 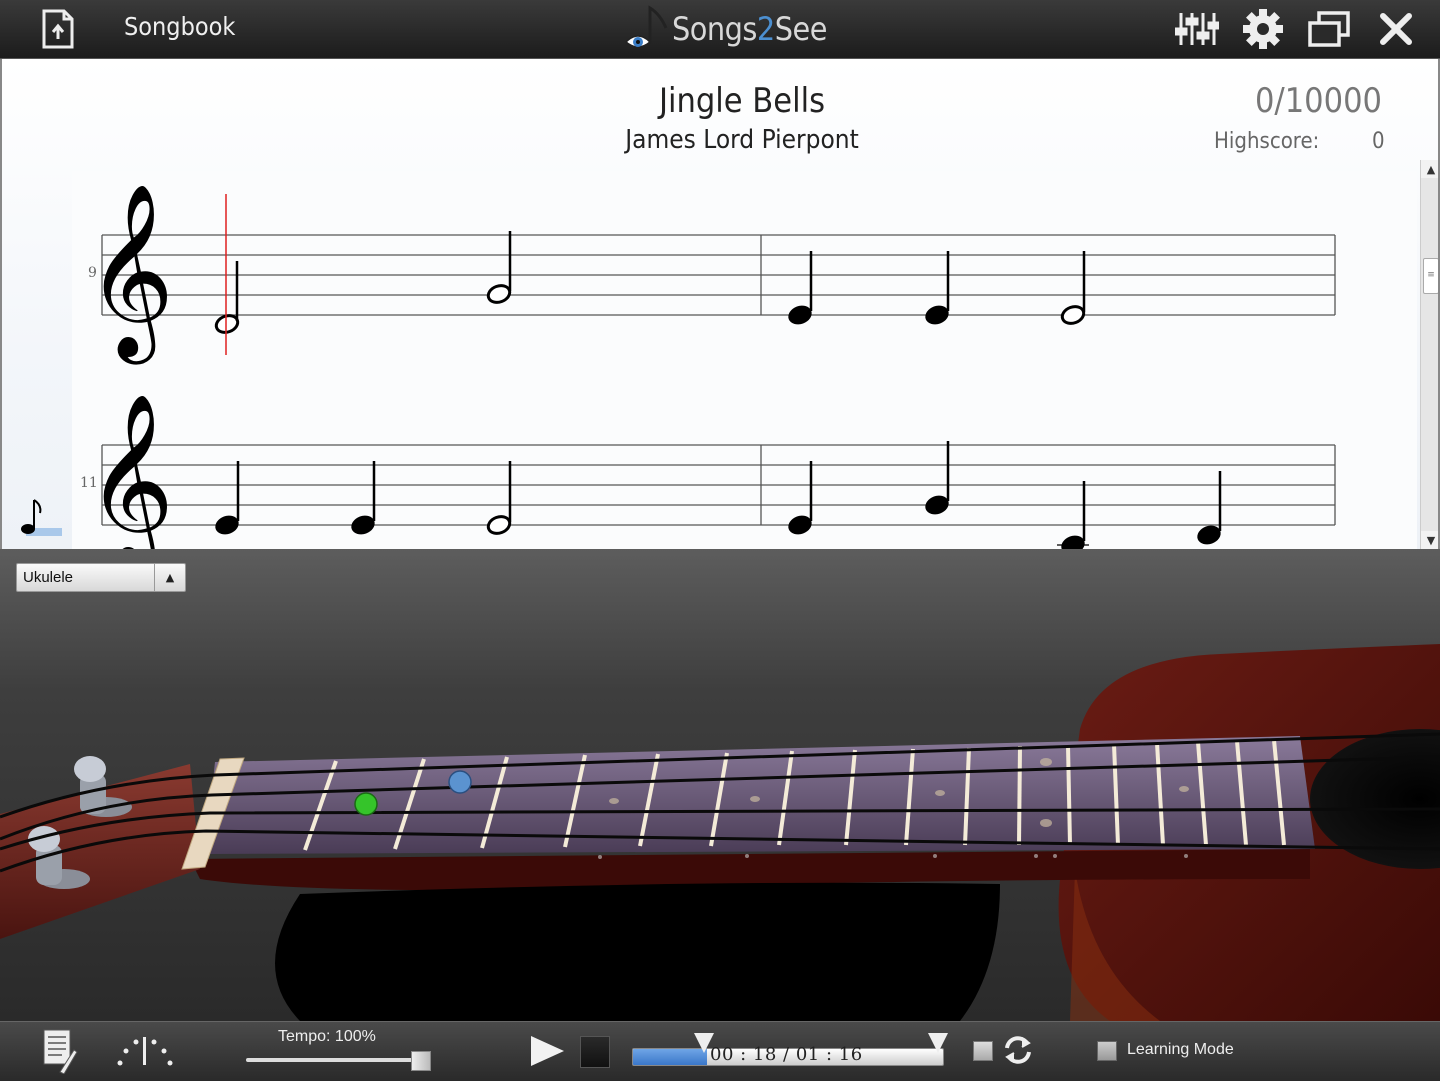 What do you see at coordinates (786, 1054) in the screenshot?
I see `time-display: 00 : 18 / 01 : 16` at bounding box center [786, 1054].